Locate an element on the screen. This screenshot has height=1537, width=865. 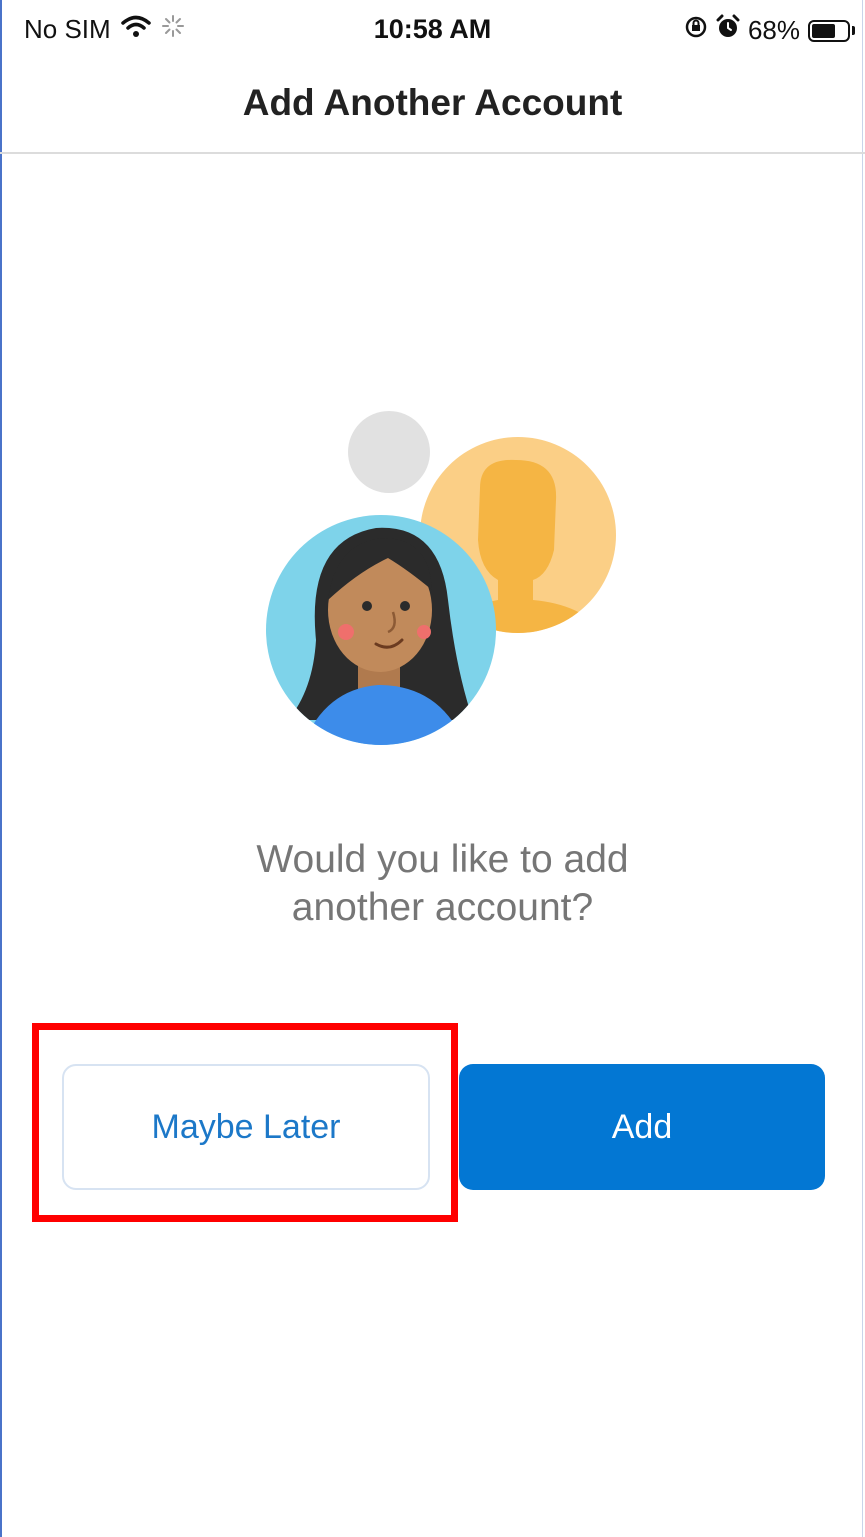
orientation-lock-icon is located at coordinates (696, 30).